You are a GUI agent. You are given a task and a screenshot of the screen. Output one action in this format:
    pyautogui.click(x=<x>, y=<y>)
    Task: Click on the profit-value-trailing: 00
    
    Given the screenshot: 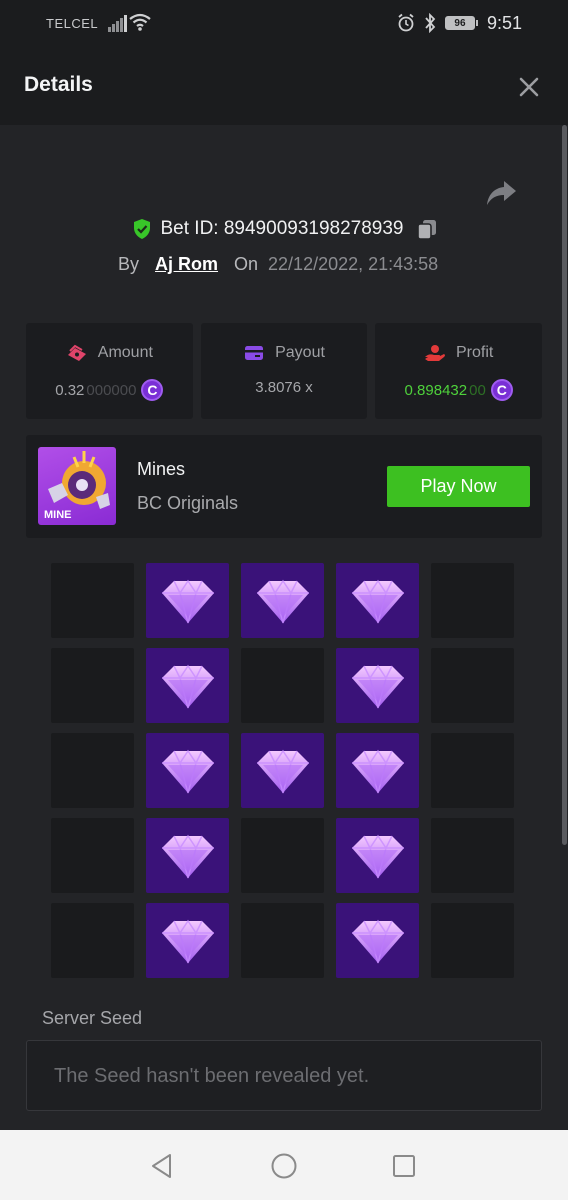 What is the action you would take?
    pyautogui.click(x=477, y=390)
    